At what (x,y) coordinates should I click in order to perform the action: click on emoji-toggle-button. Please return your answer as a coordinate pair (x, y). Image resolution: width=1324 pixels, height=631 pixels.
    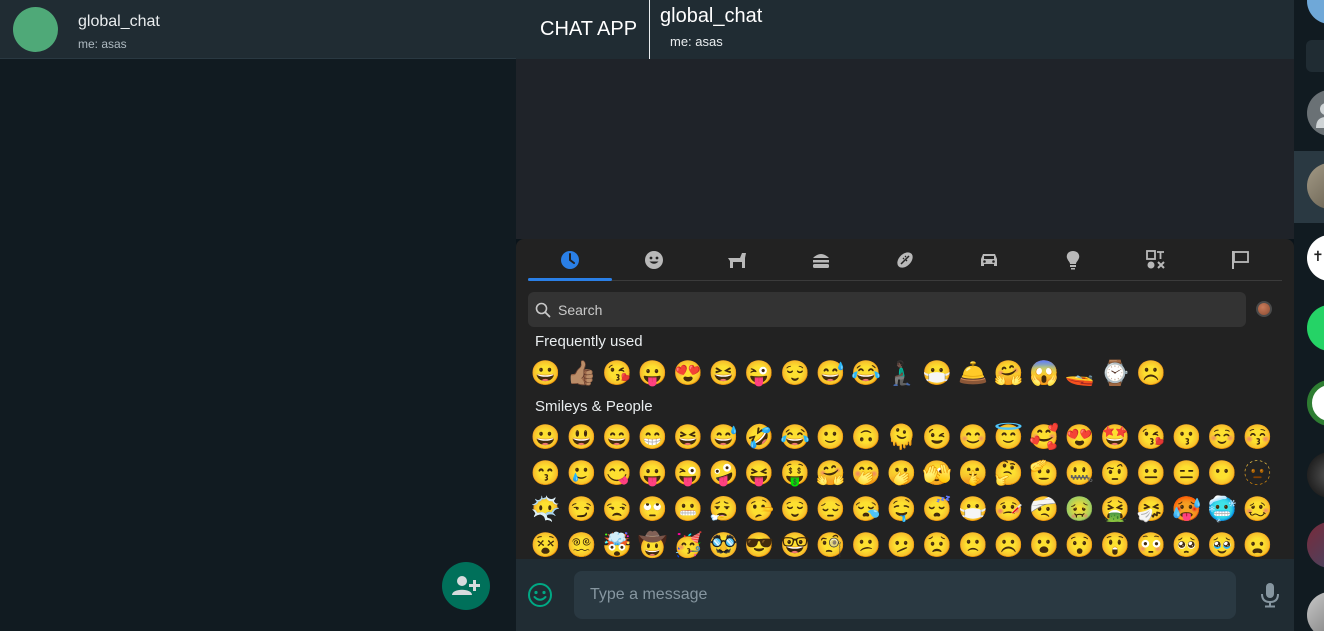
    Looking at the image, I should click on (540, 595).